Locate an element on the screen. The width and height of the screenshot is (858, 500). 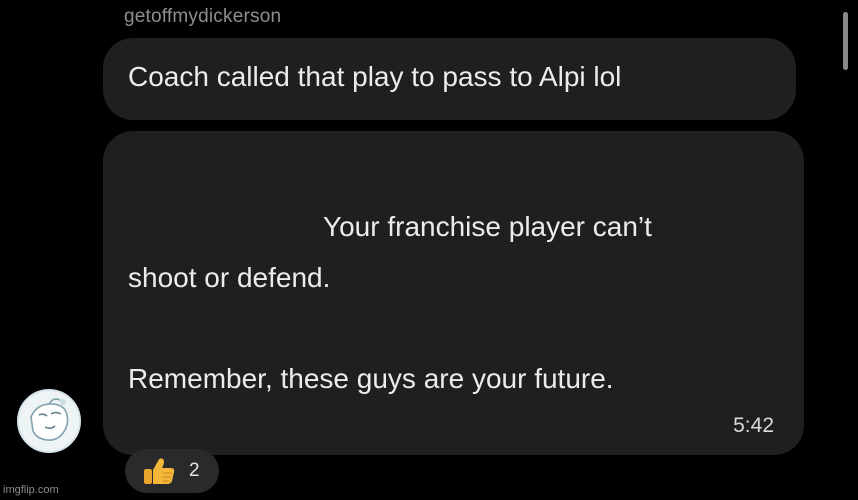
message-text-line: Your franchise player can’t is located at coordinates (487, 226).